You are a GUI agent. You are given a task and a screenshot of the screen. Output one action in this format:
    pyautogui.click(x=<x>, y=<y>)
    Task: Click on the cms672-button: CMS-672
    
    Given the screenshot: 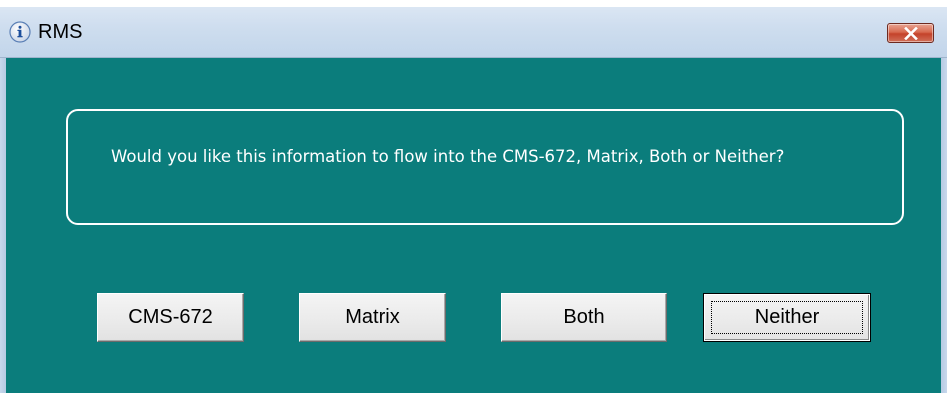 What is the action you would take?
    pyautogui.click(x=170, y=317)
    